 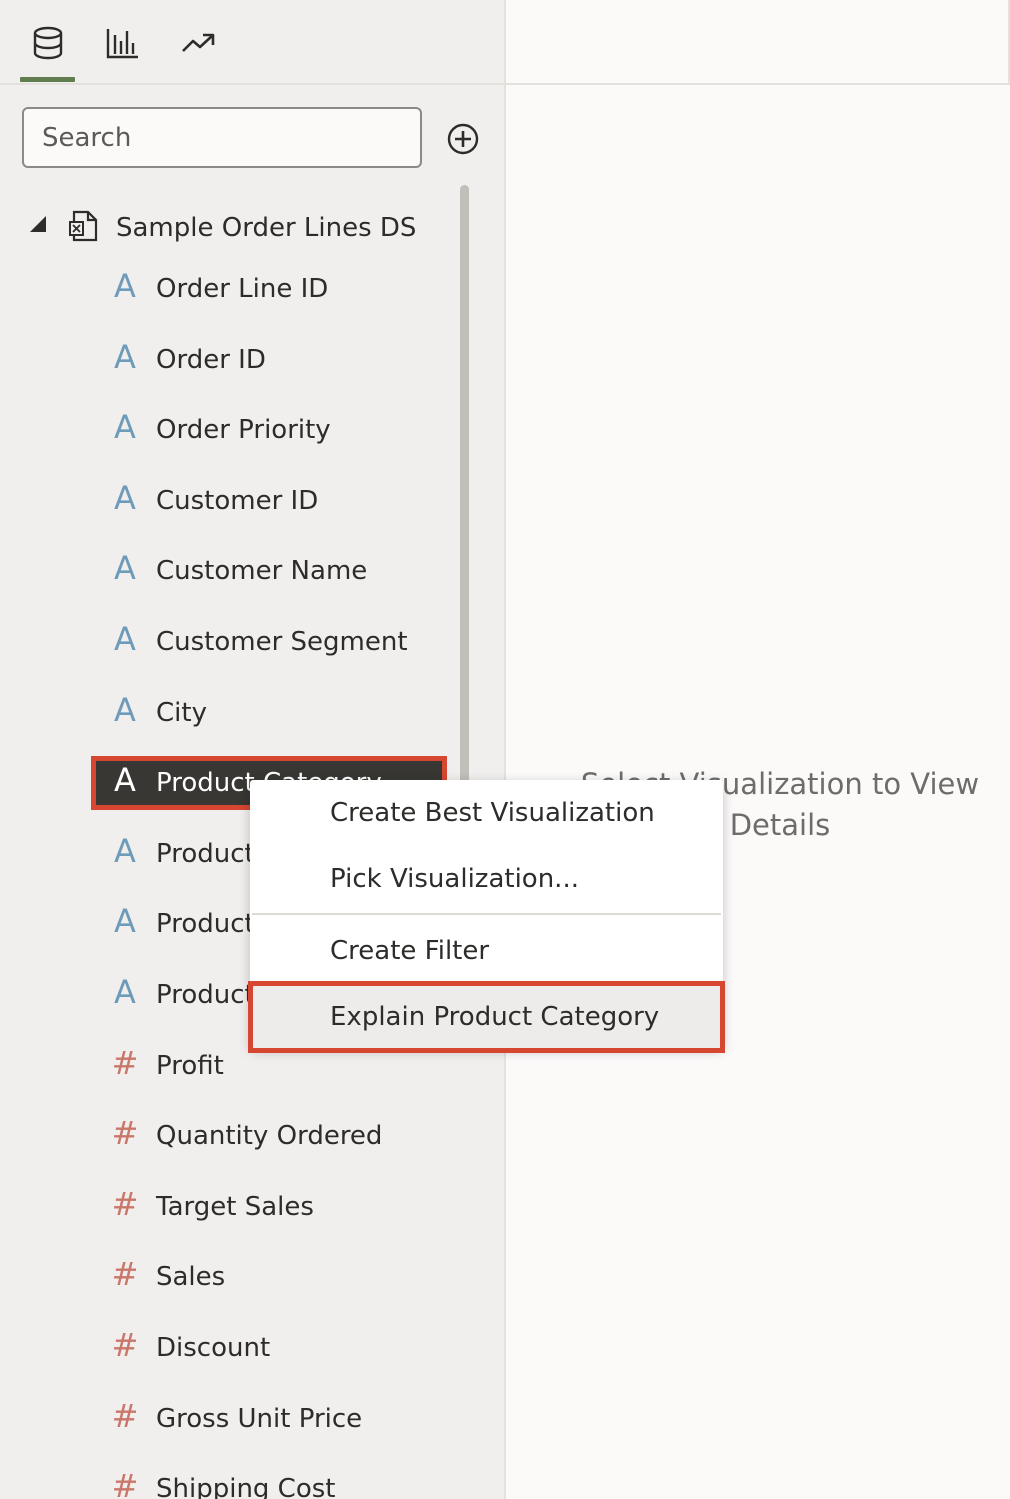 I want to click on field-label: Order ID, so click(x=211, y=360).